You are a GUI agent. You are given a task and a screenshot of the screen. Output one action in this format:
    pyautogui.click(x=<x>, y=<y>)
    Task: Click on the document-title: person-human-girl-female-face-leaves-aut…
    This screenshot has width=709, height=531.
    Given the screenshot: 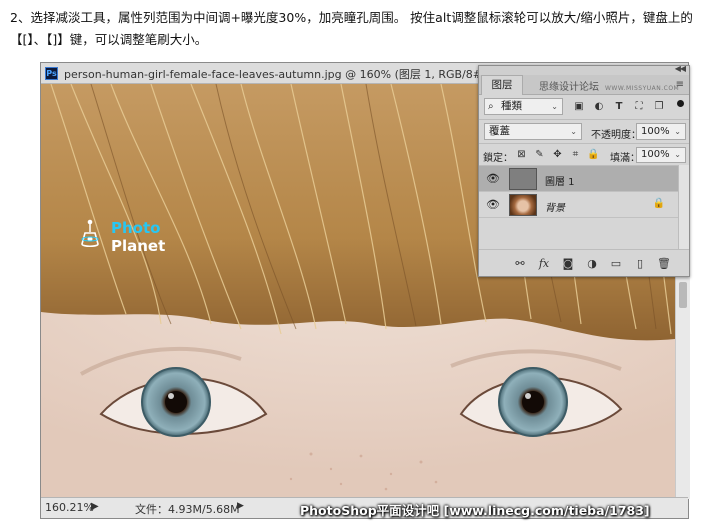 What is the action you would take?
    pyautogui.click(x=279, y=74)
    